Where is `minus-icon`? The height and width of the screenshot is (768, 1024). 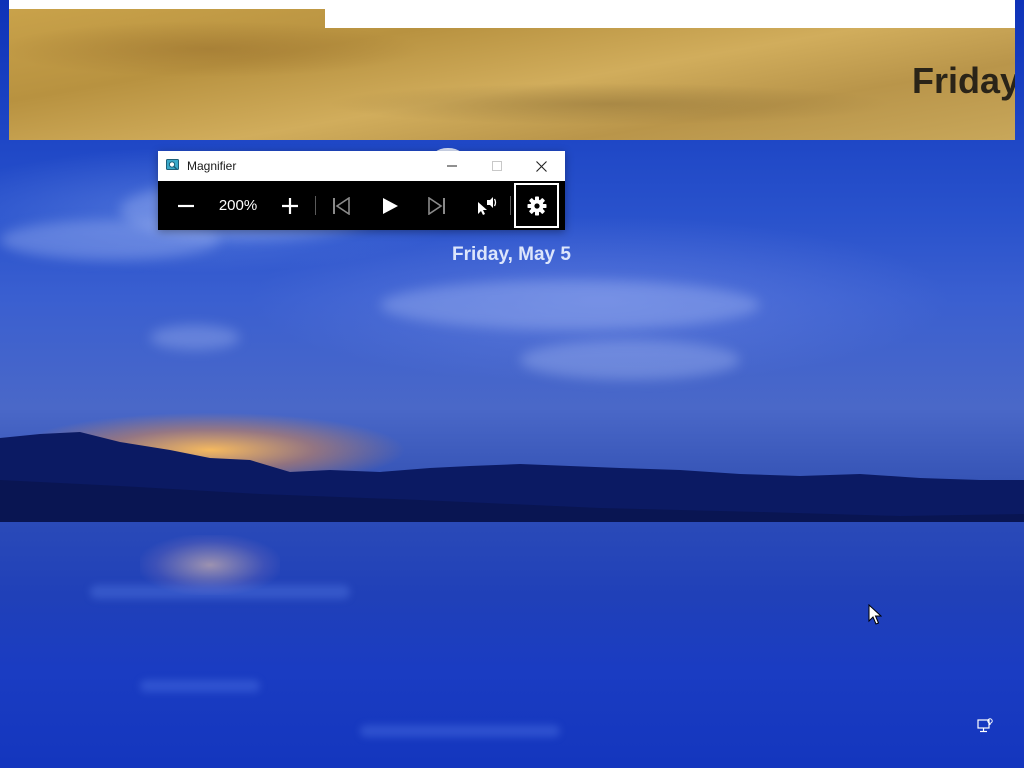
minus-icon is located at coordinates (186, 205).